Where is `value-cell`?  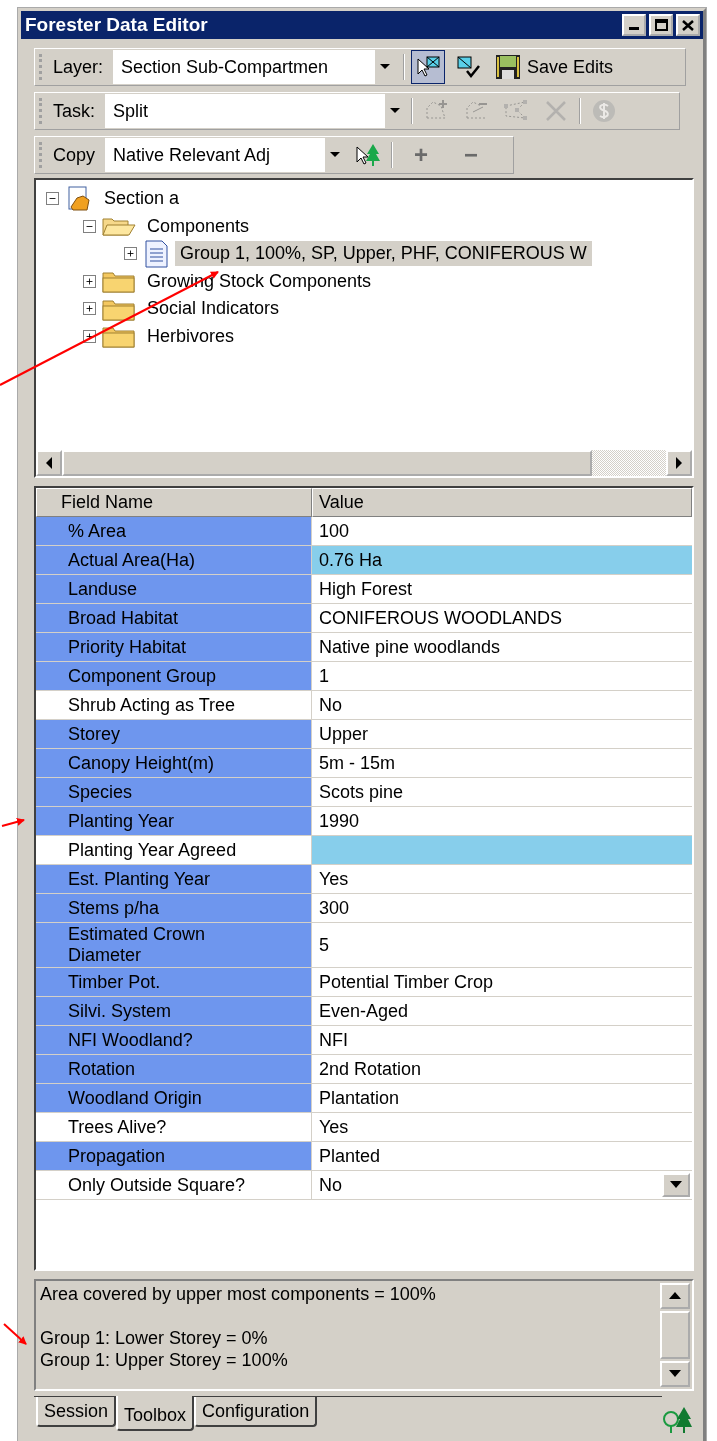
value-cell is located at coordinates (502, 850).